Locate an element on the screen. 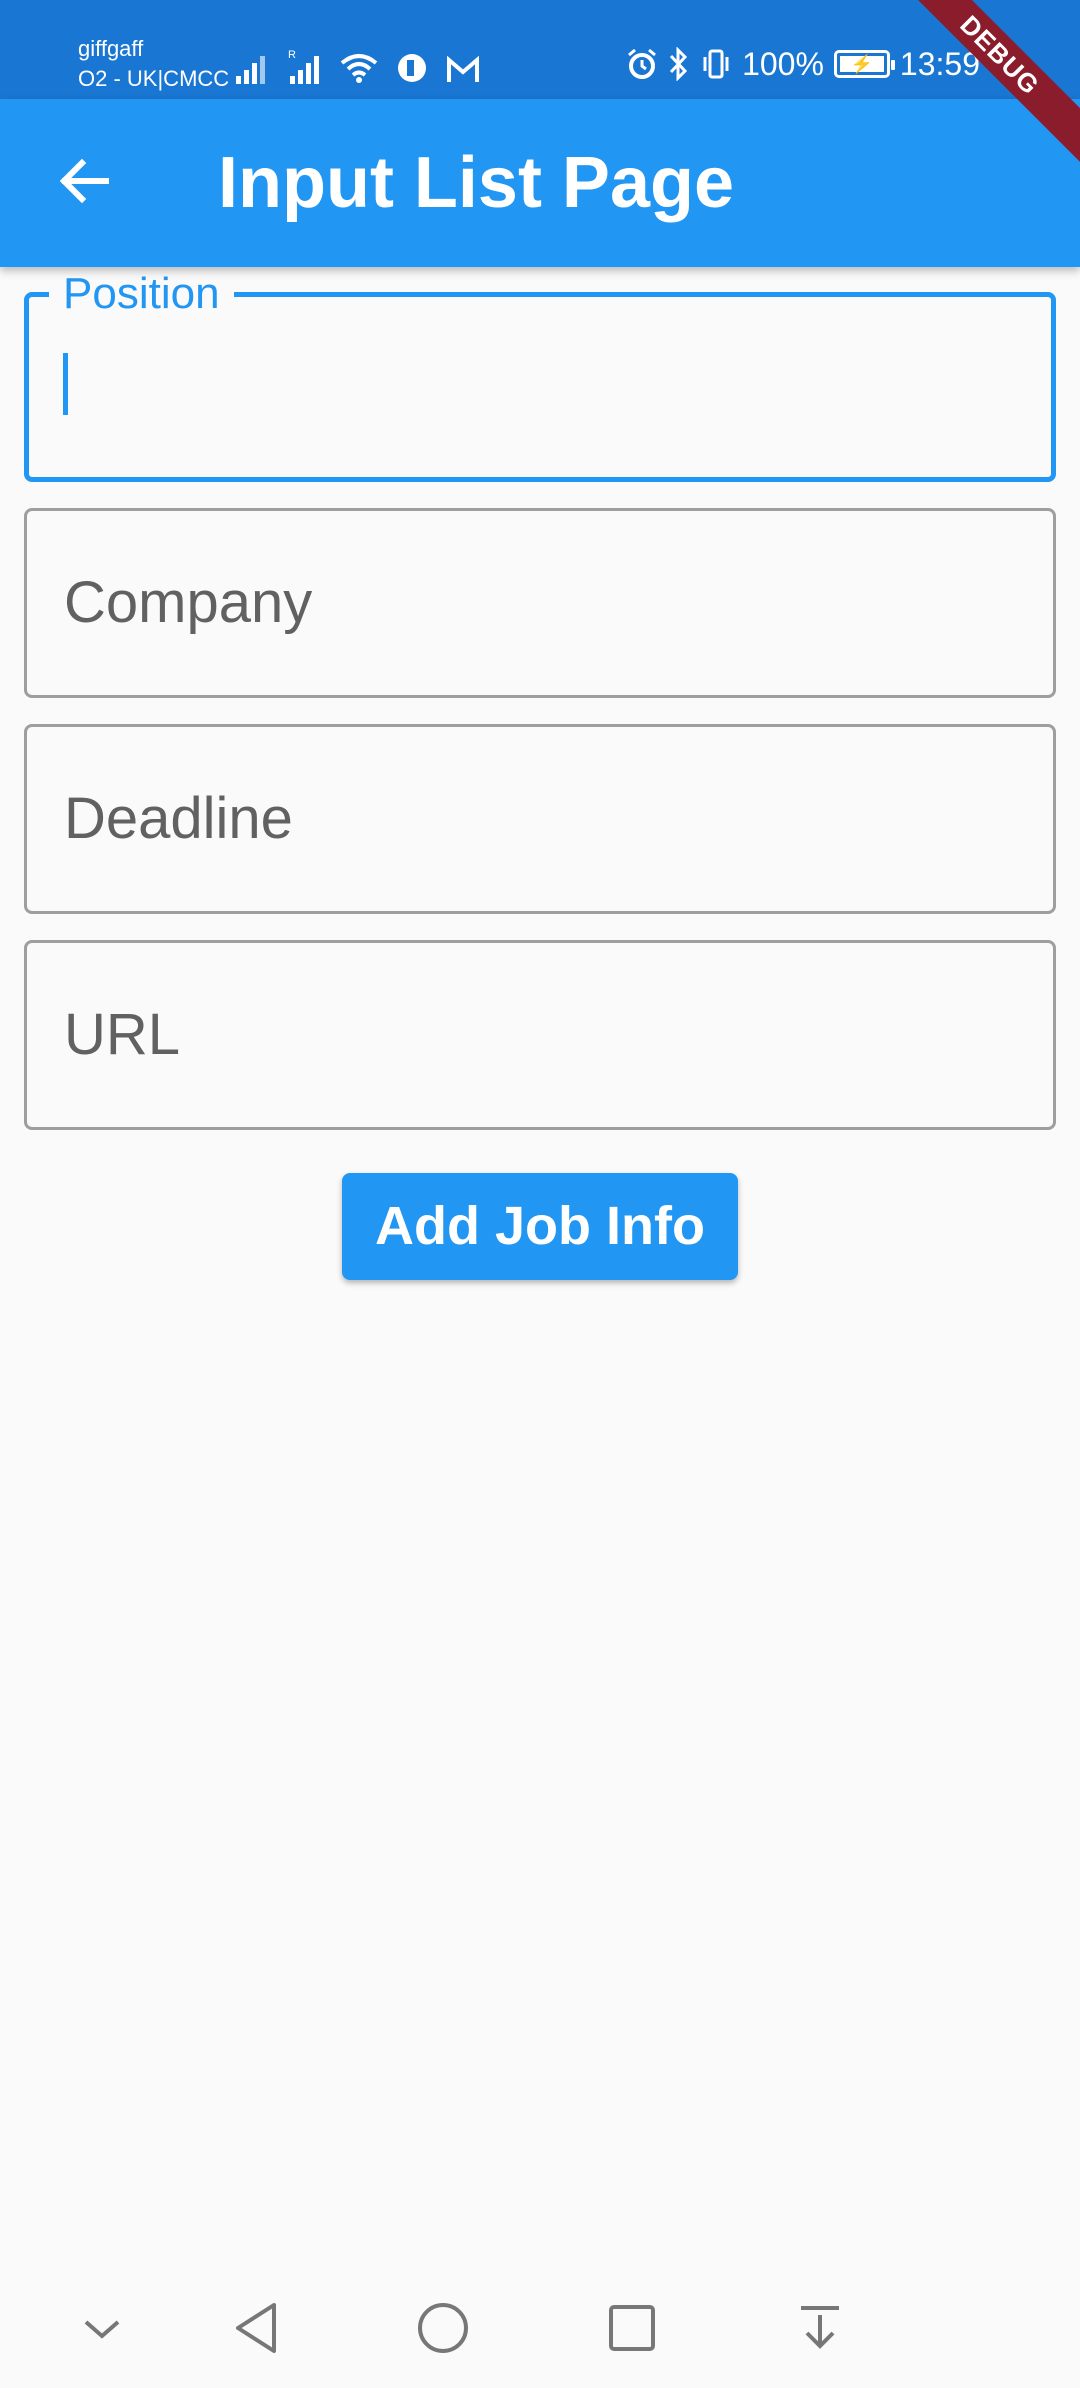 This screenshot has height=2388, width=1080. battery-percent: 100% is located at coordinates (783, 63).